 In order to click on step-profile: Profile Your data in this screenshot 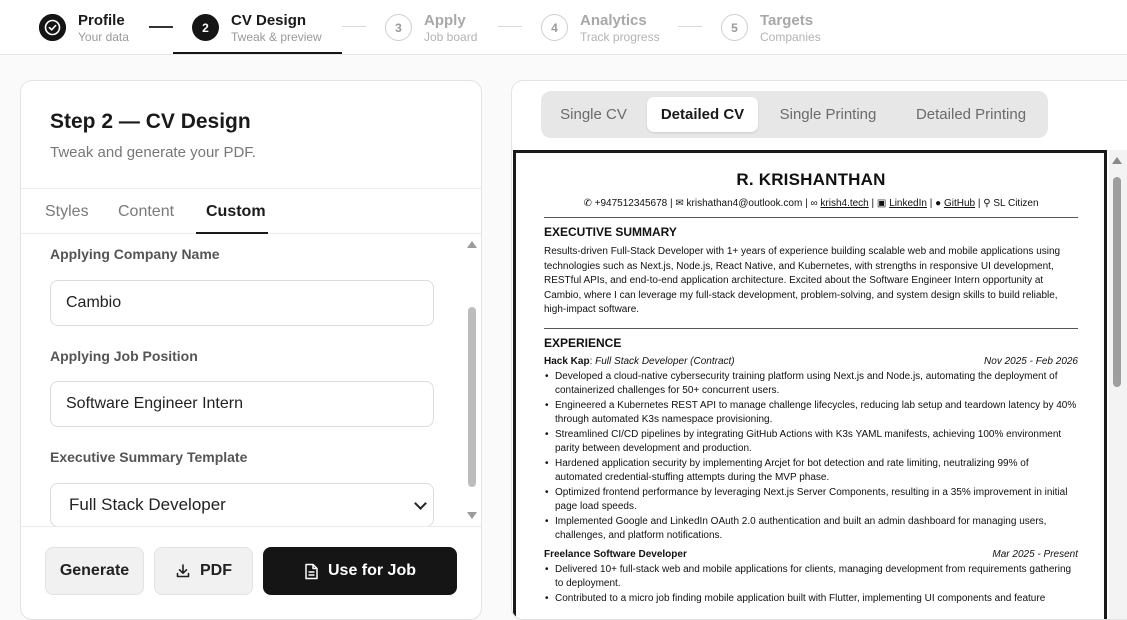, I will do `click(84, 27)`.